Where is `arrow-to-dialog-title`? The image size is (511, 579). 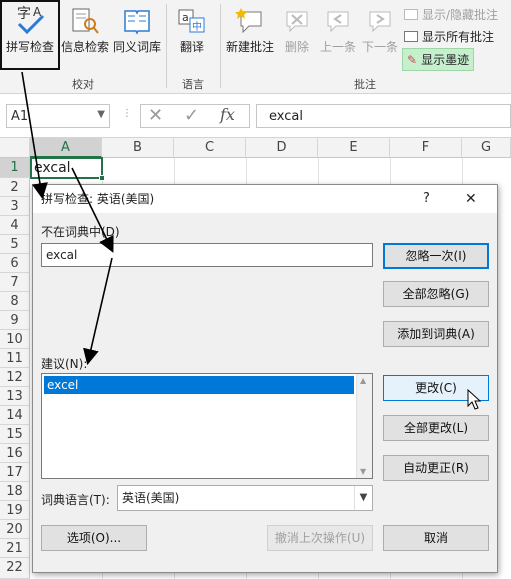
arrow-to-dialog-title is located at coordinates (34, 135).